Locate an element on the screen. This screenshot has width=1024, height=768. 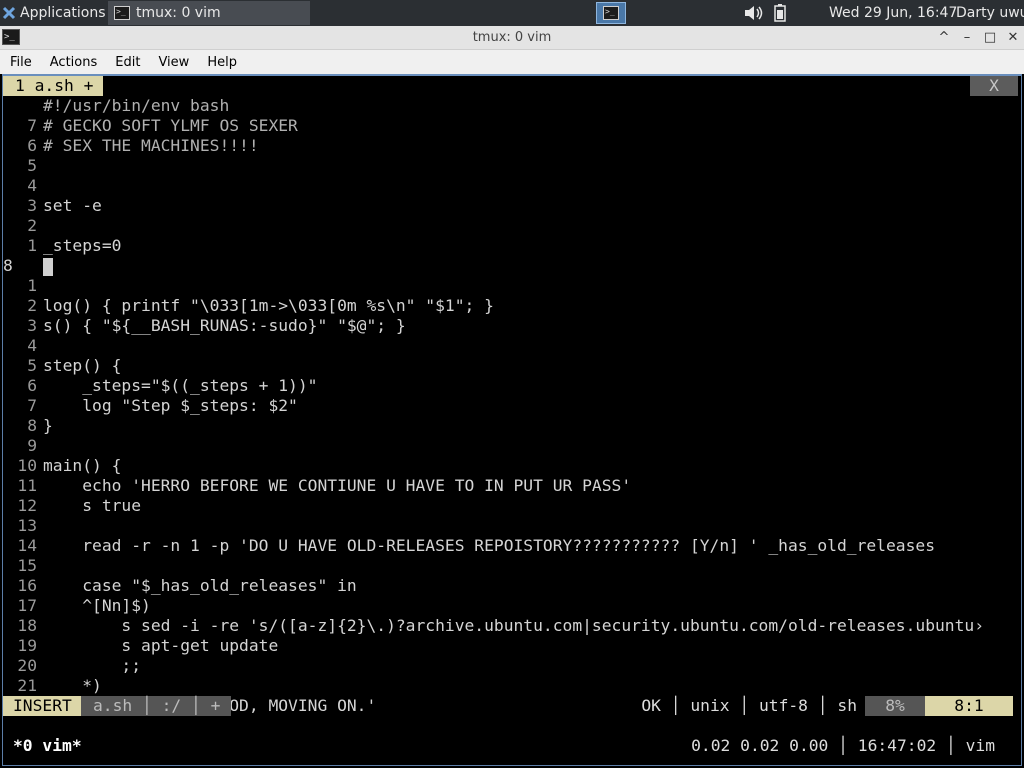
code-line: 3 set -e is located at coordinates (52, 206).